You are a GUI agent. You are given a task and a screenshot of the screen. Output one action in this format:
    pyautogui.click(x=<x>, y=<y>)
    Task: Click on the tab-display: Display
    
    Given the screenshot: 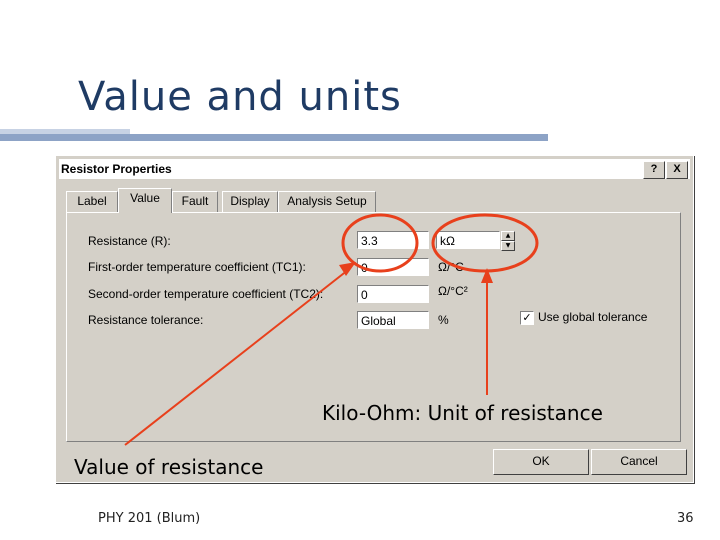 What is the action you would take?
    pyautogui.click(x=250, y=202)
    